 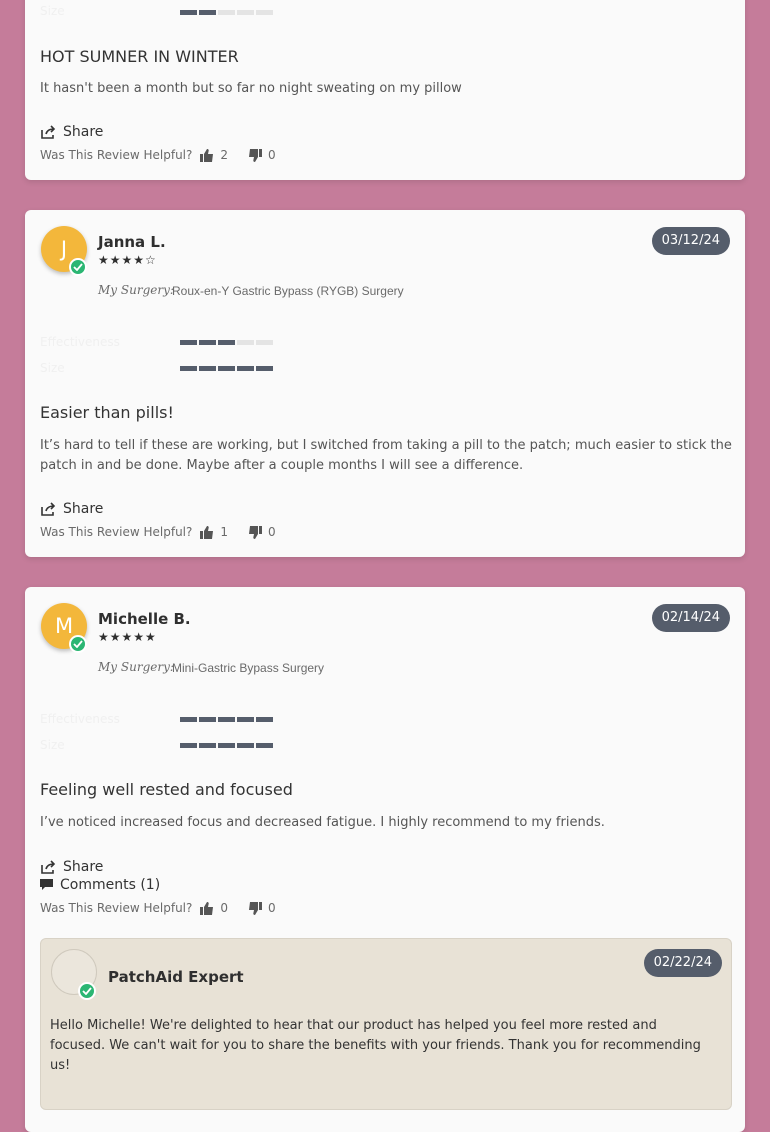 I want to click on review-title: Feeling well rested and focused, so click(x=166, y=789).